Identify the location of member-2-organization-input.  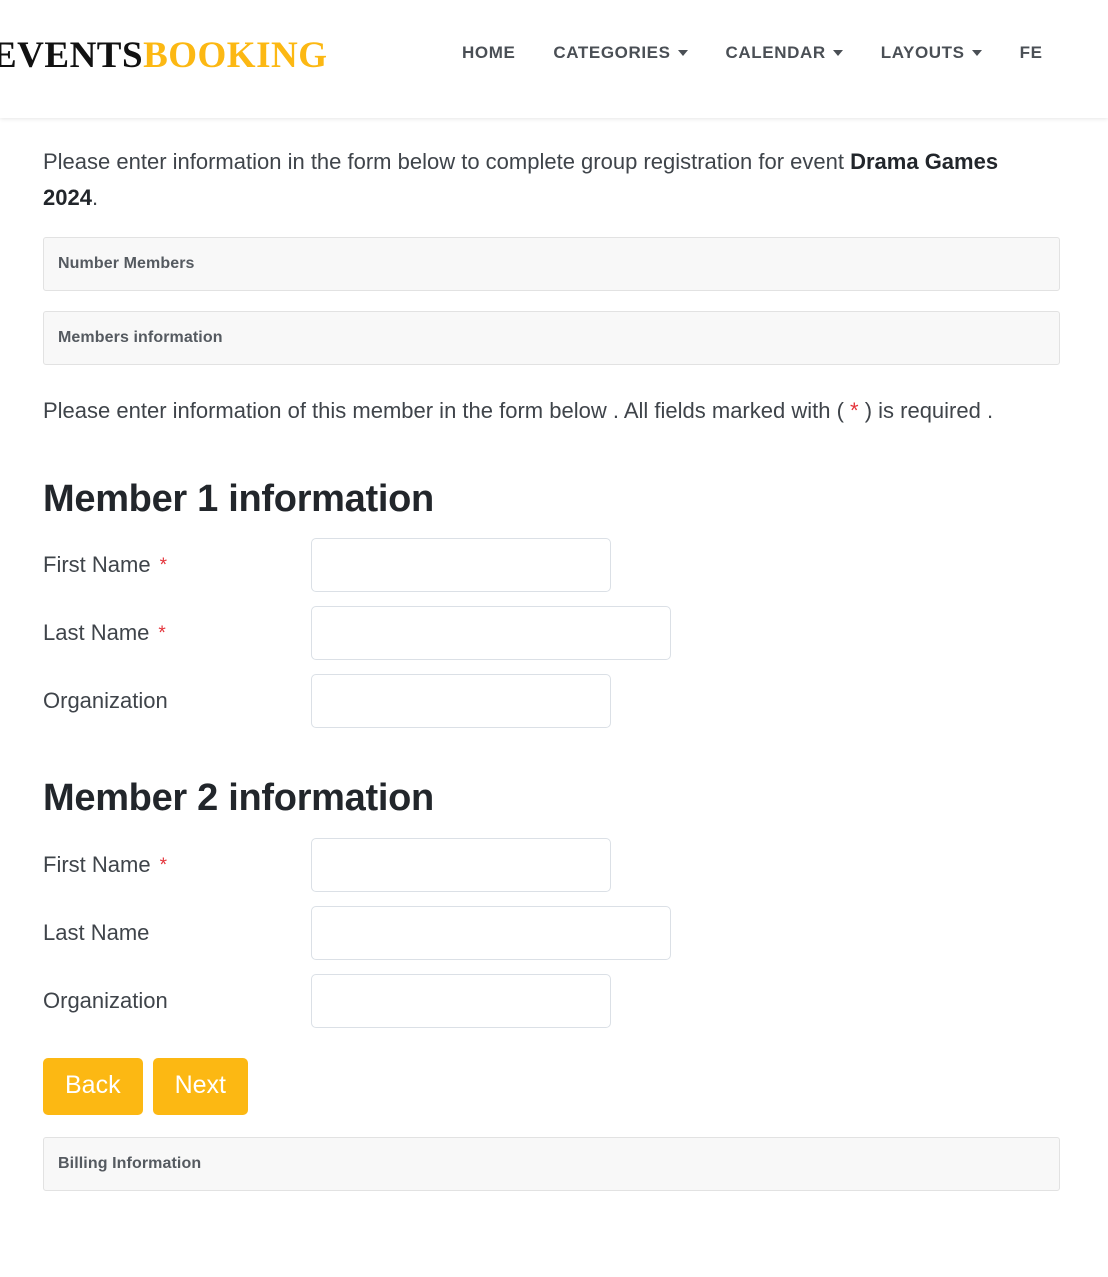
(461, 1001).